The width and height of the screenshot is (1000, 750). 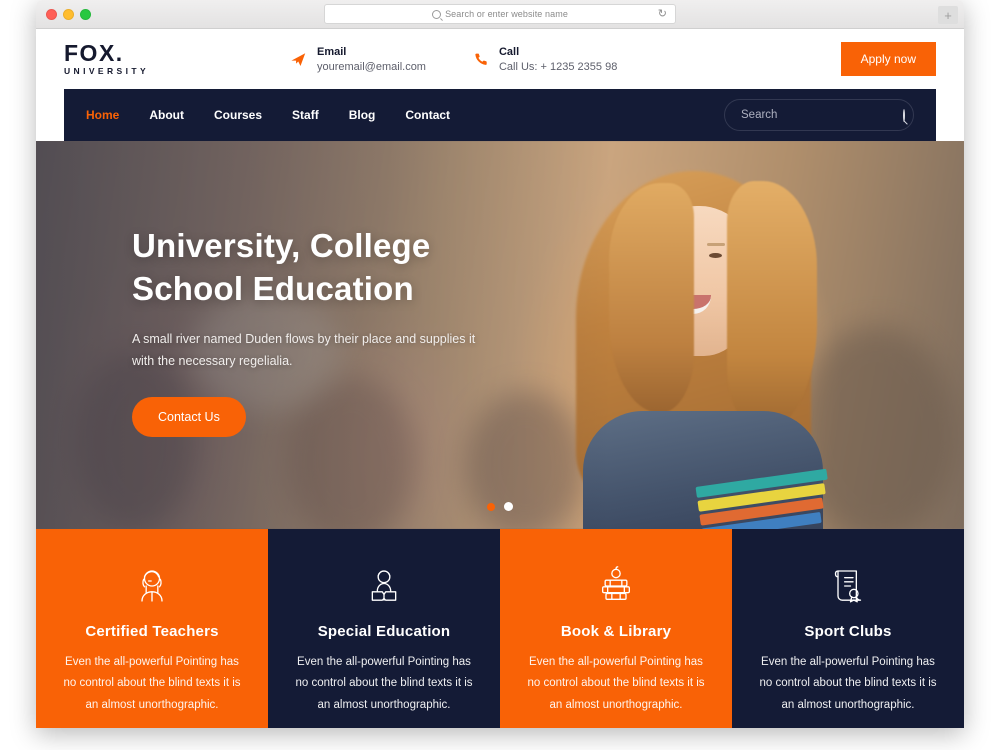 What do you see at coordinates (298, 59) in the screenshot?
I see `paper-plane-icon` at bounding box center [298, 59].